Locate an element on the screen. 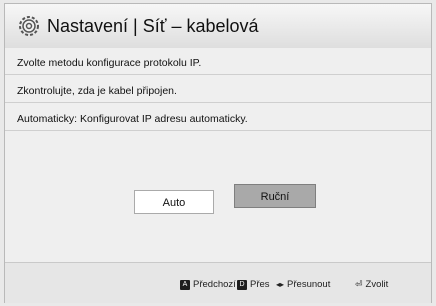 This screenshot has width=436, height=306. page-title: Nastavení | Síť – kabelová is located at coordinates (153, 26).